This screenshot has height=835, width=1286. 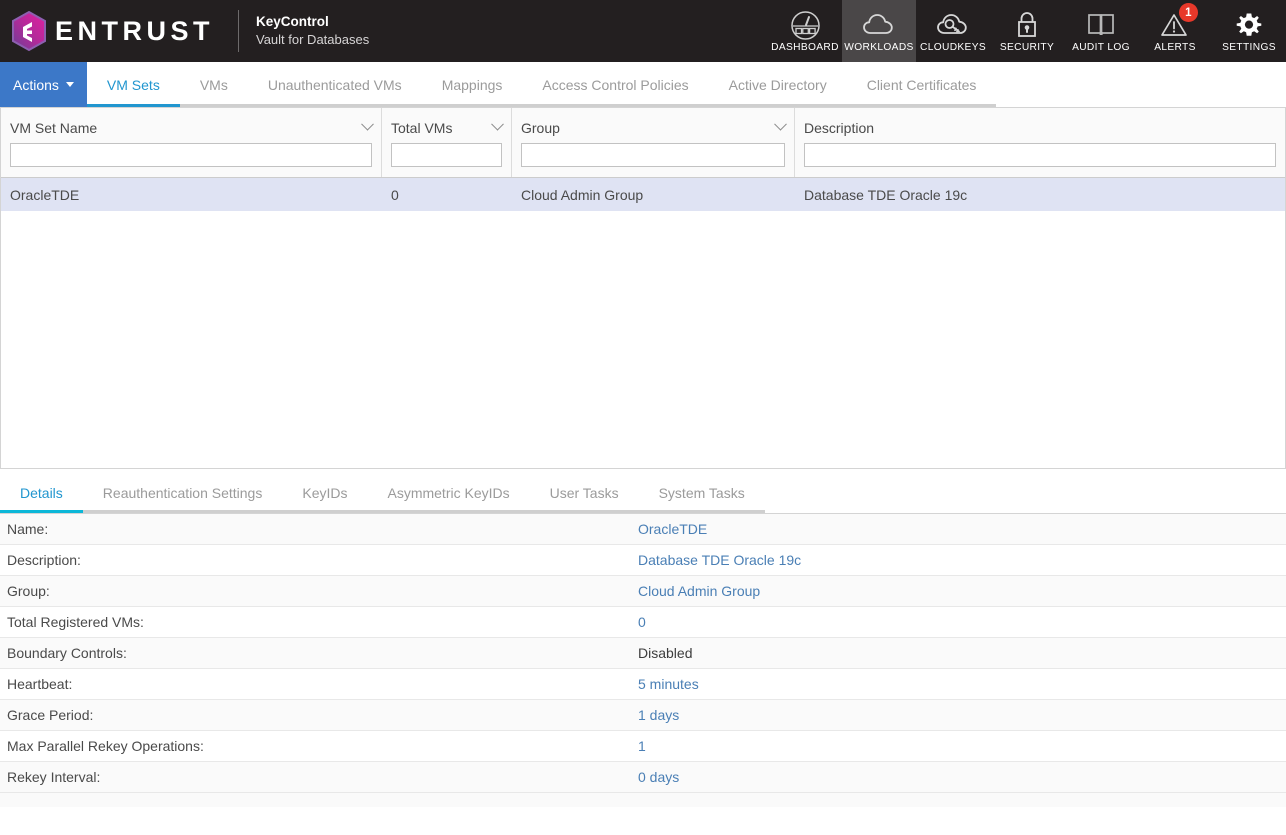 I want to click on detail-value-max-parallel-rekey-operations: 1, so click(x=642, y=746).